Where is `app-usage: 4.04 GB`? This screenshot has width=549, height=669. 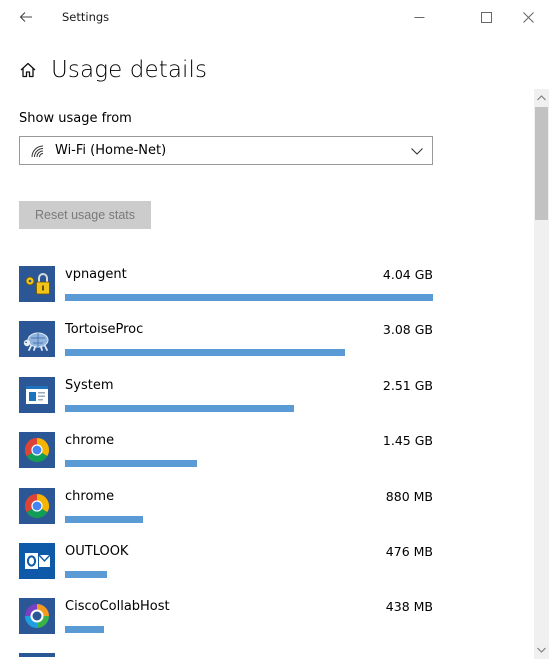 app-usage: 4.04 GB is located at coordinates (407, 274).